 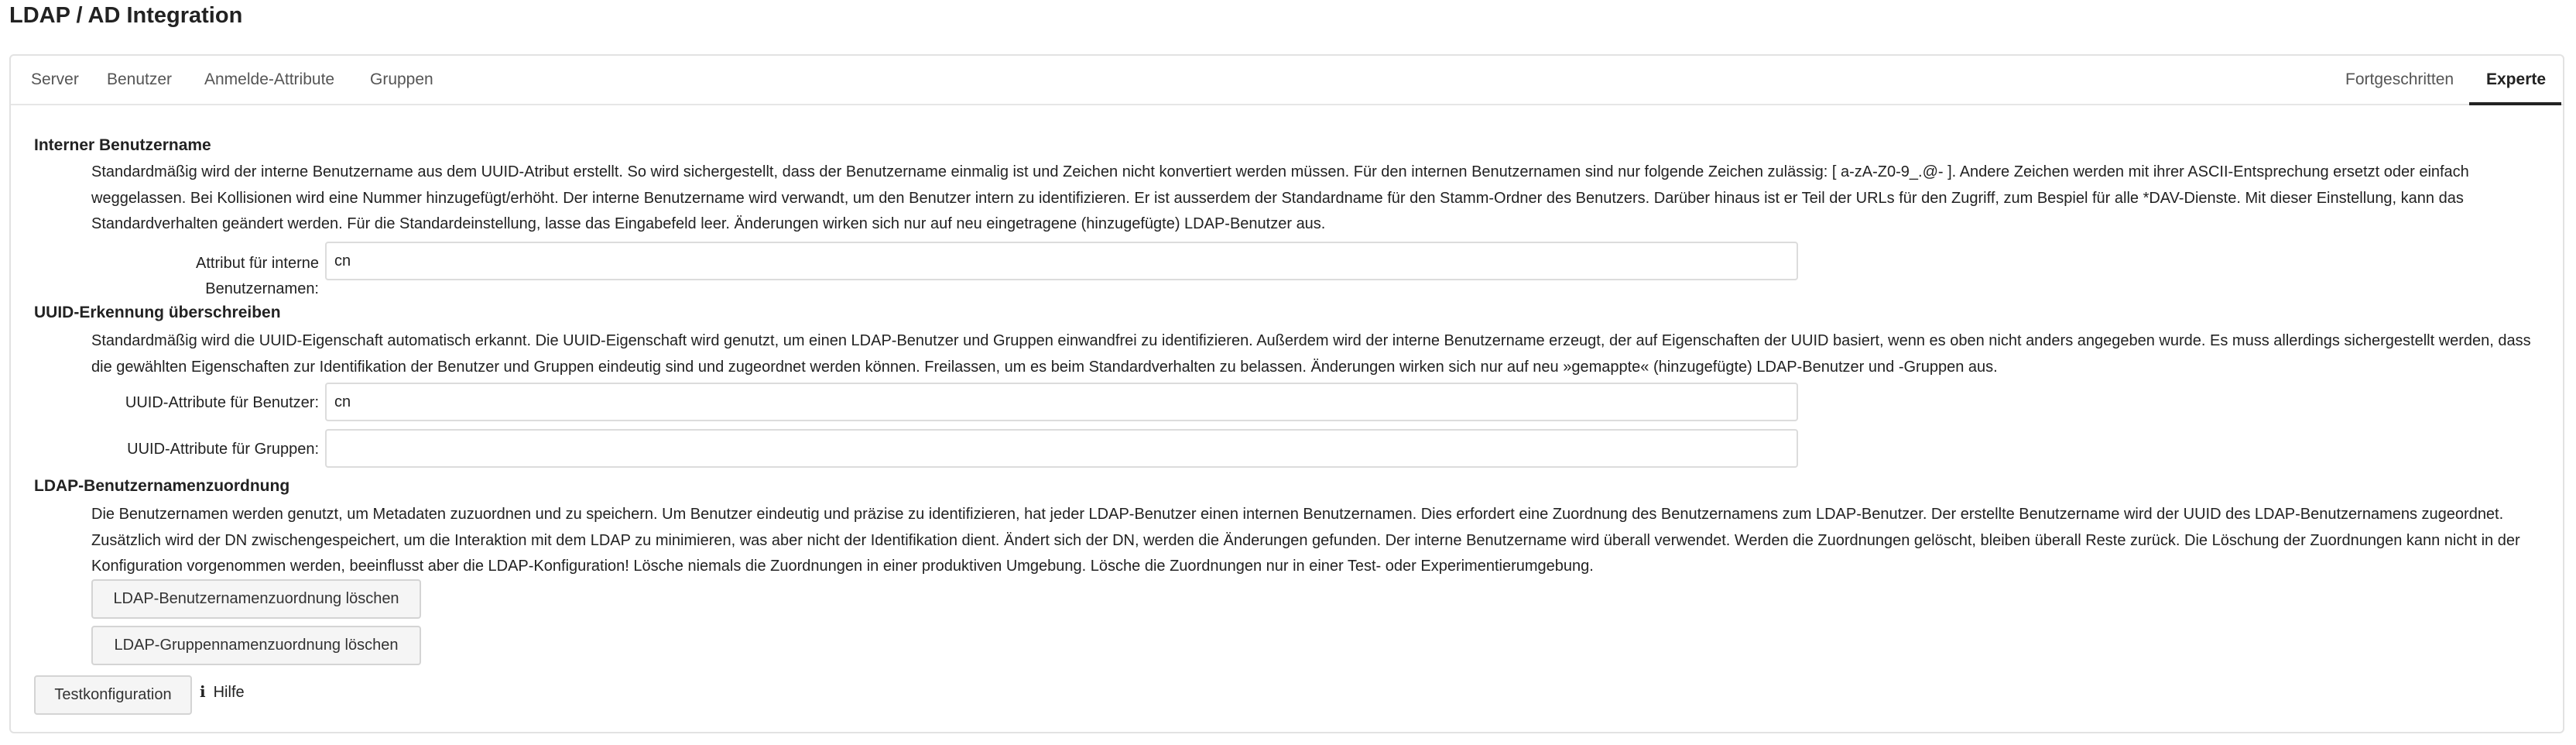 What do you see at coordinates (55, 80) in the screenshot?
I see `tab-server: Server` at bounding box center [55, 80].